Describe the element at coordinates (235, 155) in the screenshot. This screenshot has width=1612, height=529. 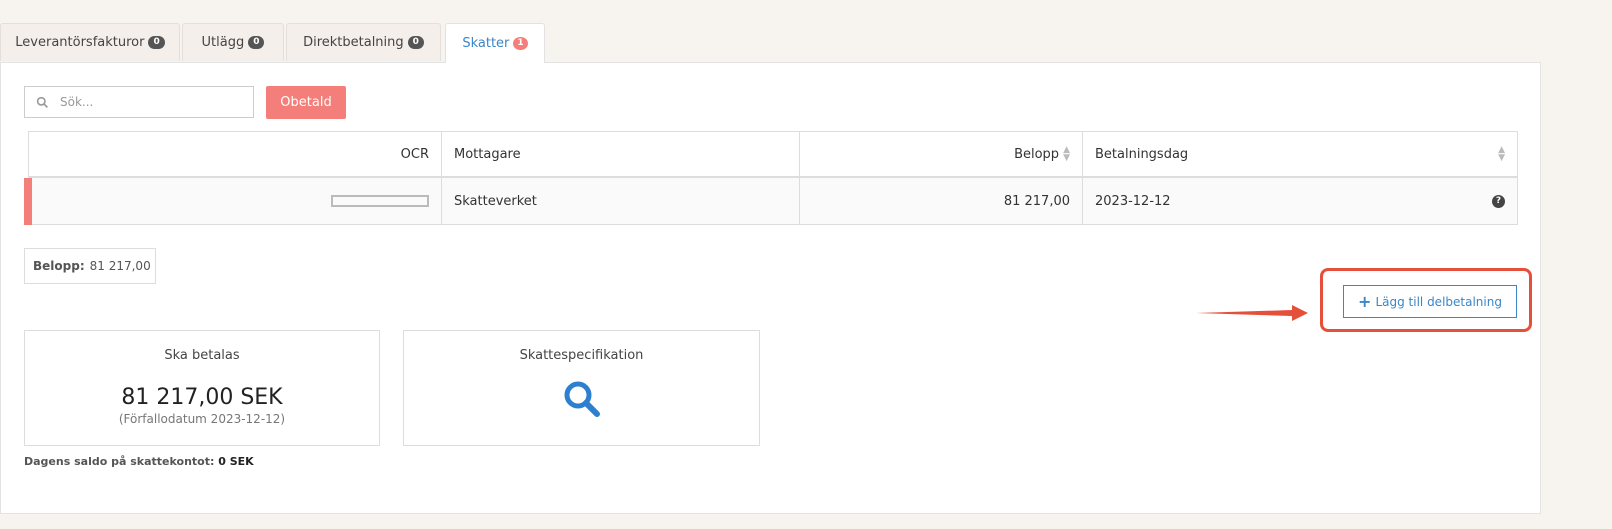
I see `column-header-ocr: OCR` at that location.